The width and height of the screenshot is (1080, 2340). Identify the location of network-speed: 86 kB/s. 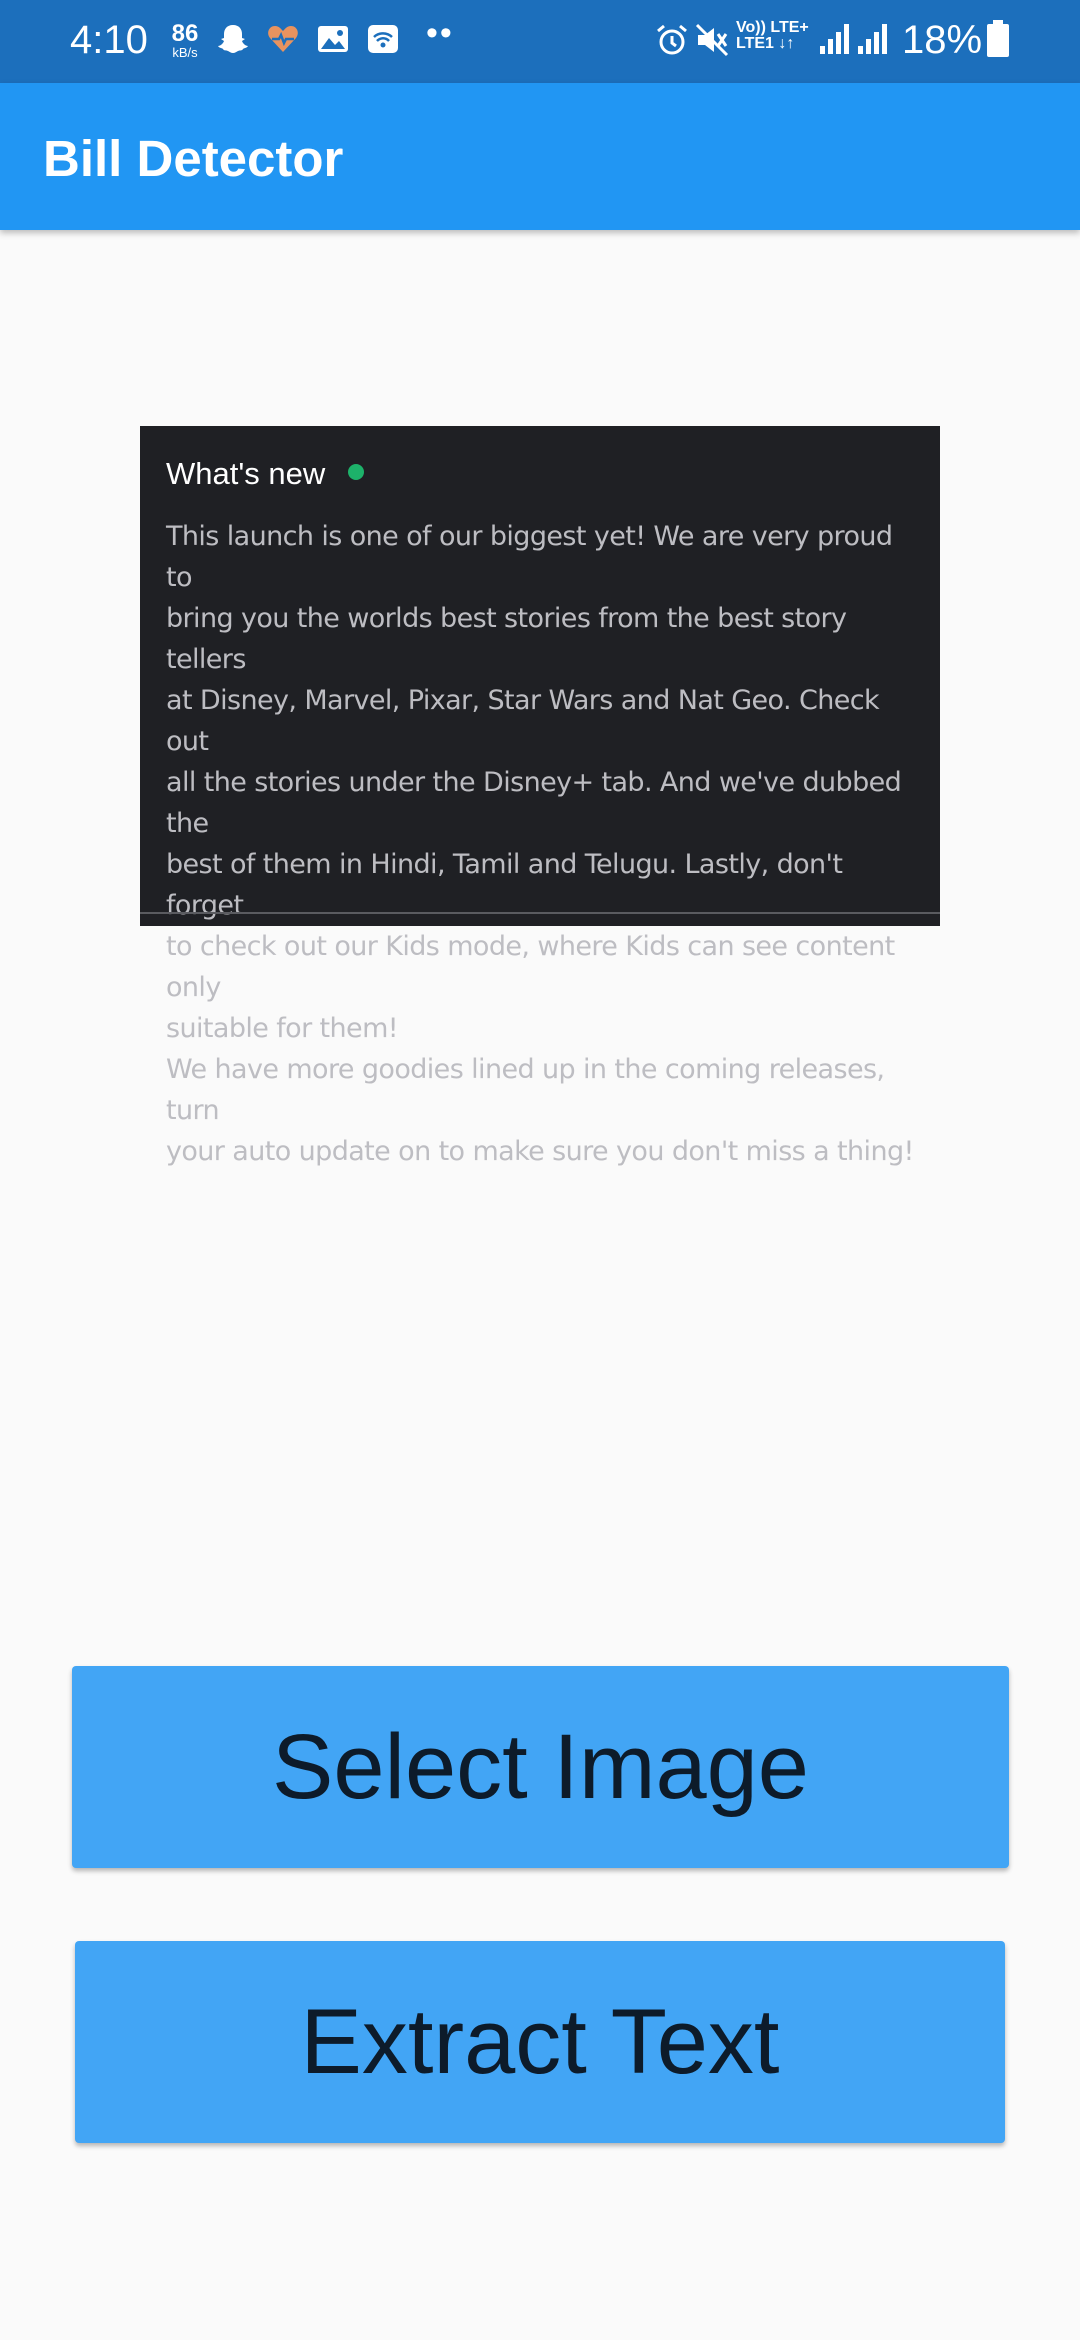
(185, 40).